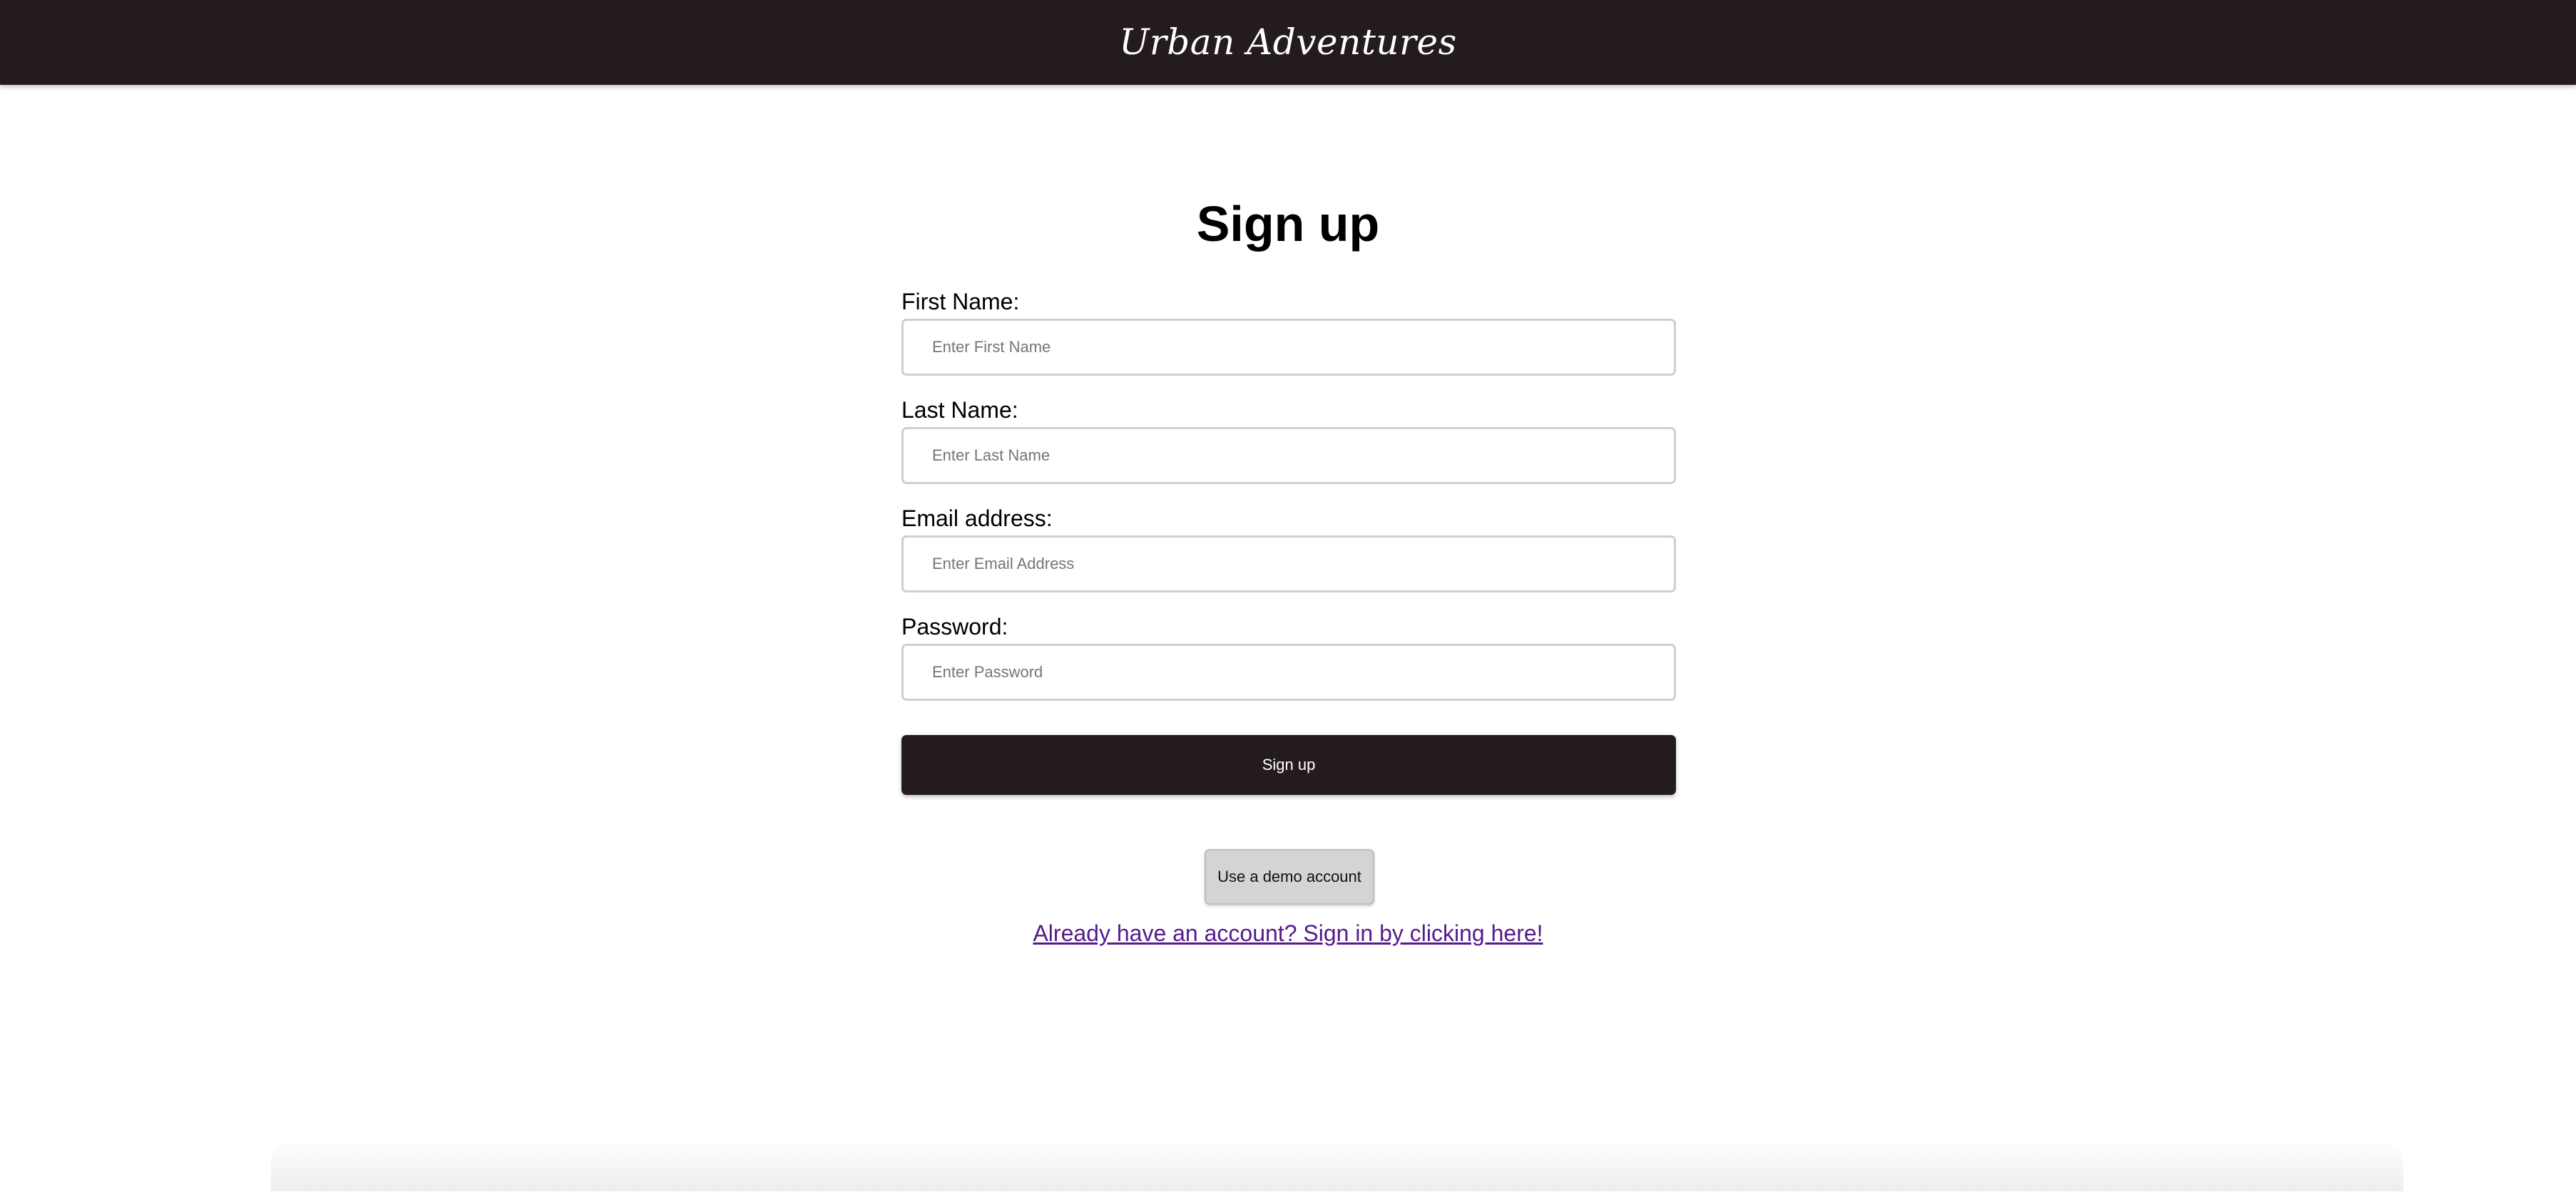 This screenshot has width=2576, height=1192. I want to click on first-name-label: First Name:, so click(961, 301).